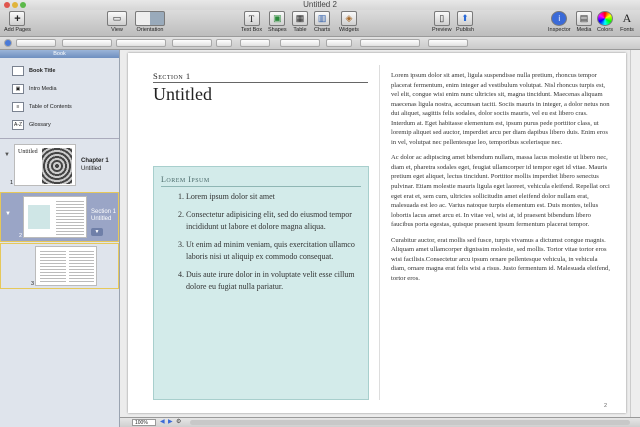  I want to click on inspector-button: i Inspector, so click(559, 22).